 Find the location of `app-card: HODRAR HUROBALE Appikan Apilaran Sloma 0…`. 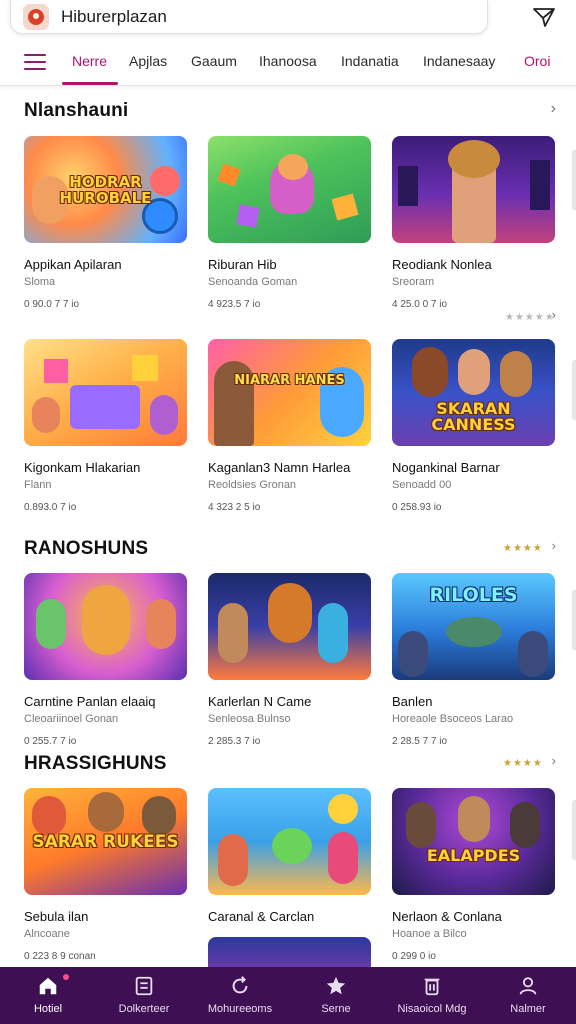

app-card: HODRAR HUROBALE Appikan Apilaran Sloma 0… is located at coordinates (105, 223).